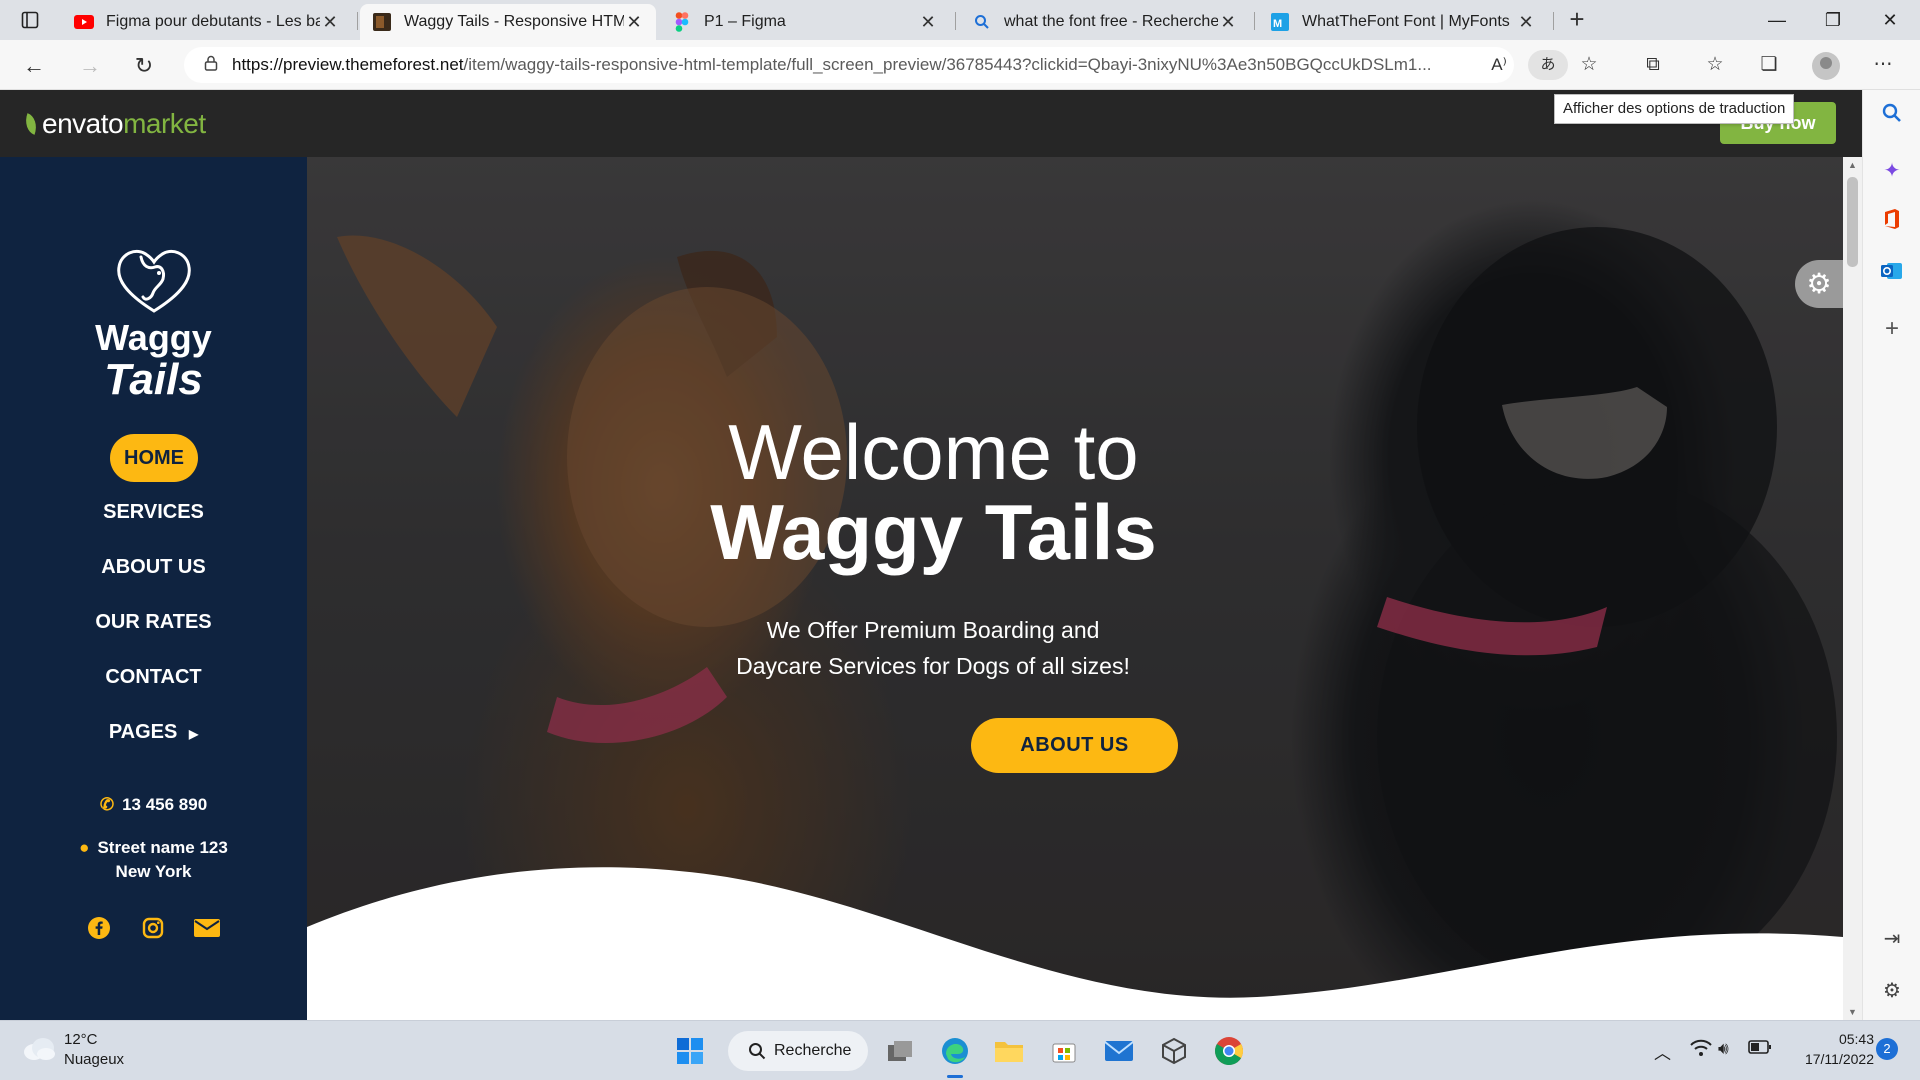 The image size is (1920, 1080). I want to click on chevron-up-icon: ︿, so click(1662, 1051).